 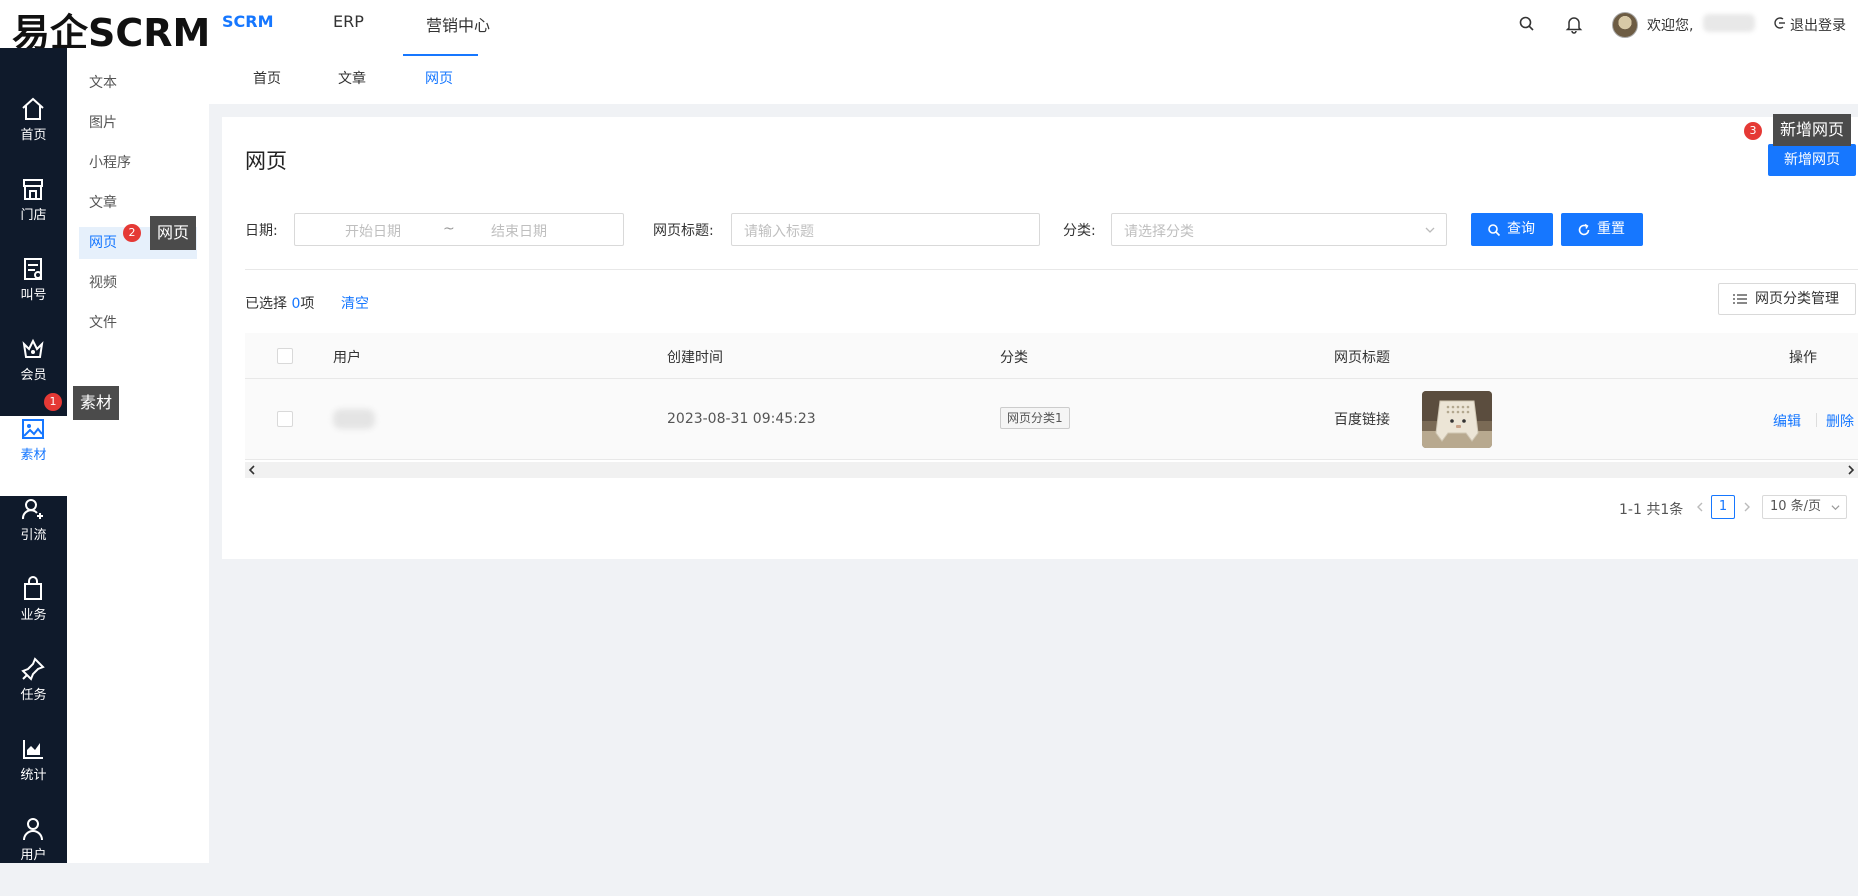 I want to click on logout-icon, so click(x=1780, y=23).